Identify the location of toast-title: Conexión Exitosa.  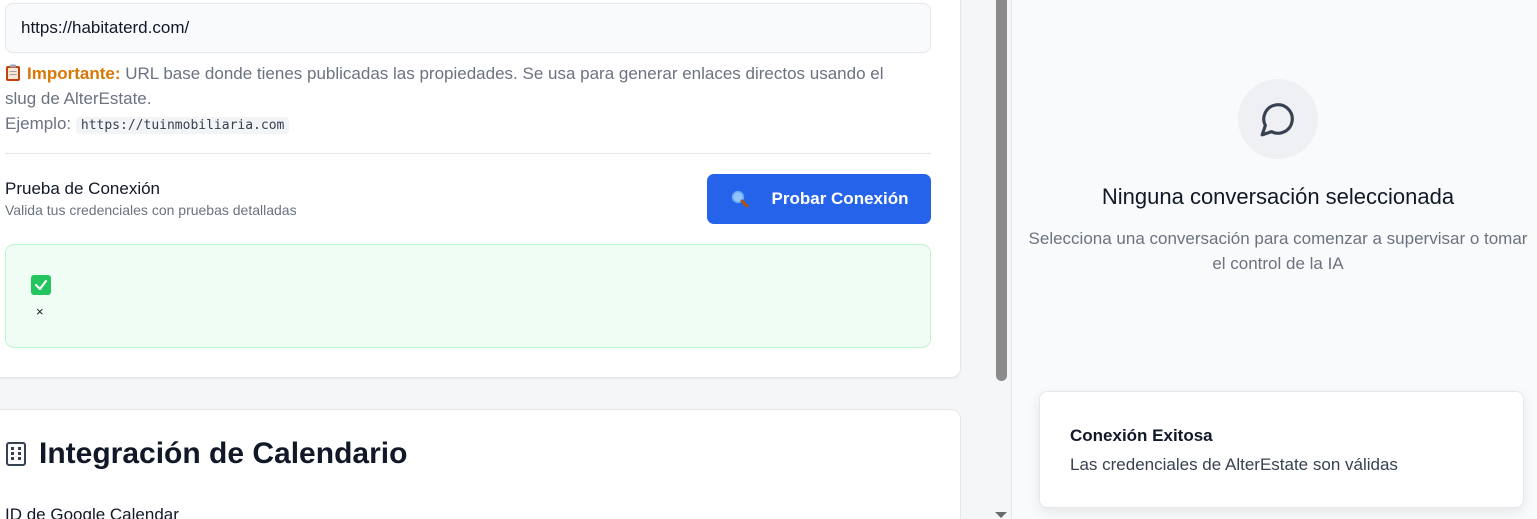
(1141, 435).